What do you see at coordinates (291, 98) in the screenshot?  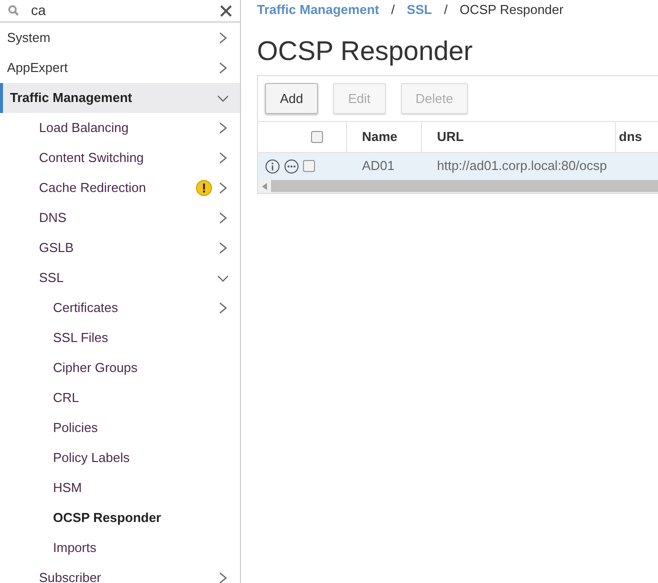 I see `toolbar-button: Add` at bounding box center [291, 98].